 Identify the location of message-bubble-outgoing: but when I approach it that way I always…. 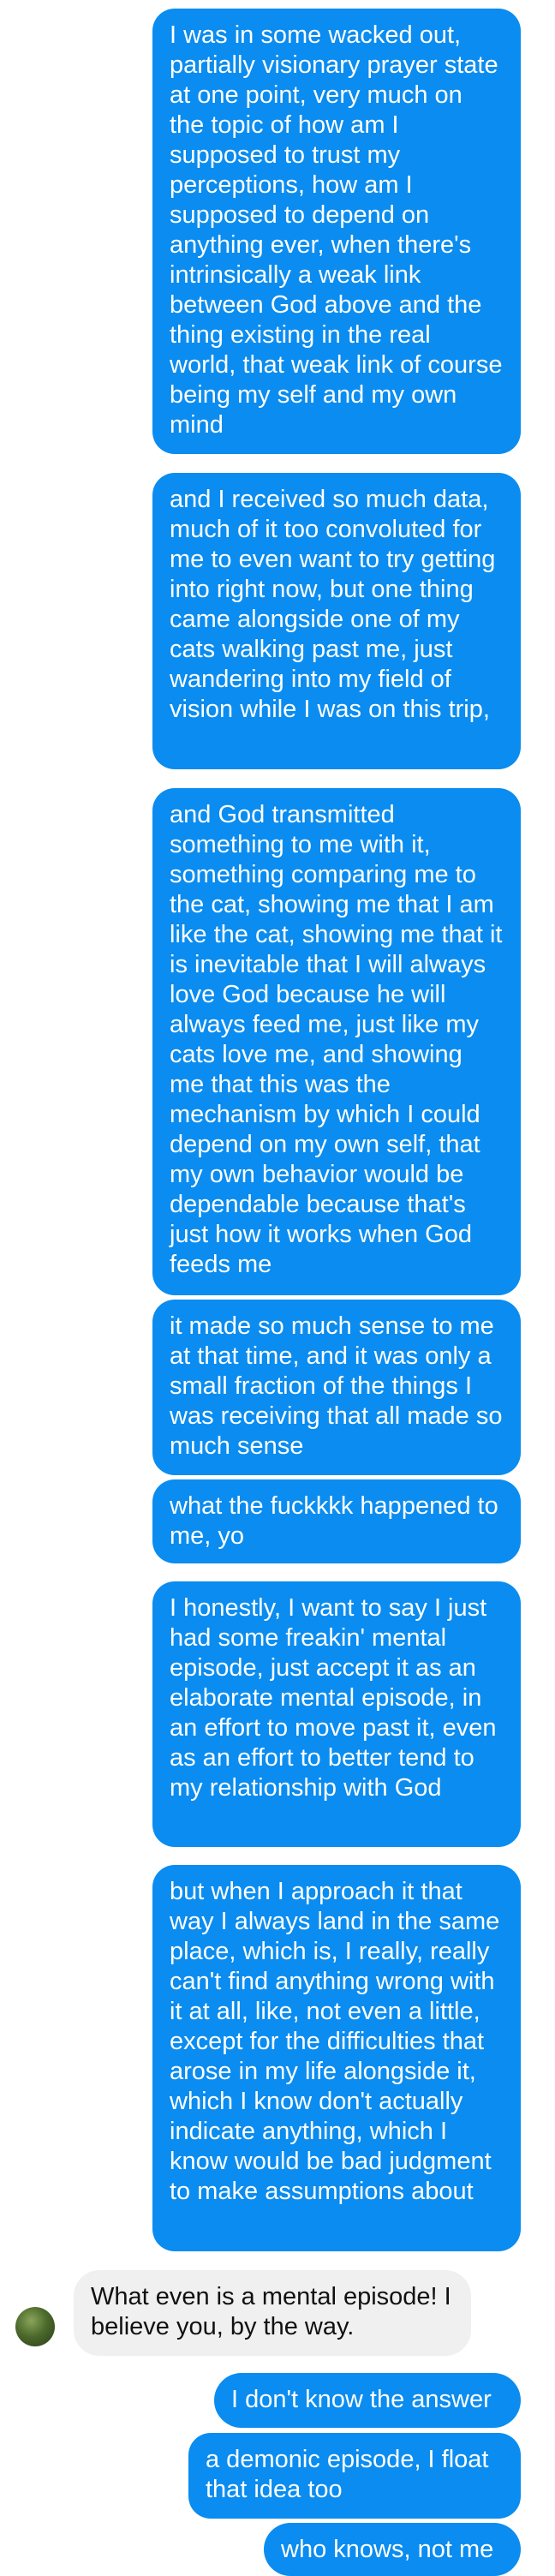
(336, 2058).